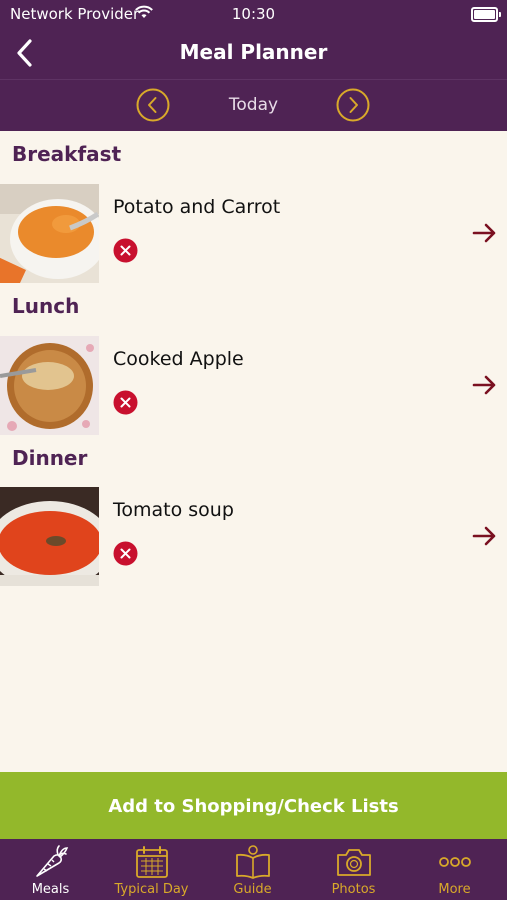  What do you see at coordinates (253, 536) in the screenshot?
I see `meal-row-dinner: Tomato soup` at bounding box center [253, 536].